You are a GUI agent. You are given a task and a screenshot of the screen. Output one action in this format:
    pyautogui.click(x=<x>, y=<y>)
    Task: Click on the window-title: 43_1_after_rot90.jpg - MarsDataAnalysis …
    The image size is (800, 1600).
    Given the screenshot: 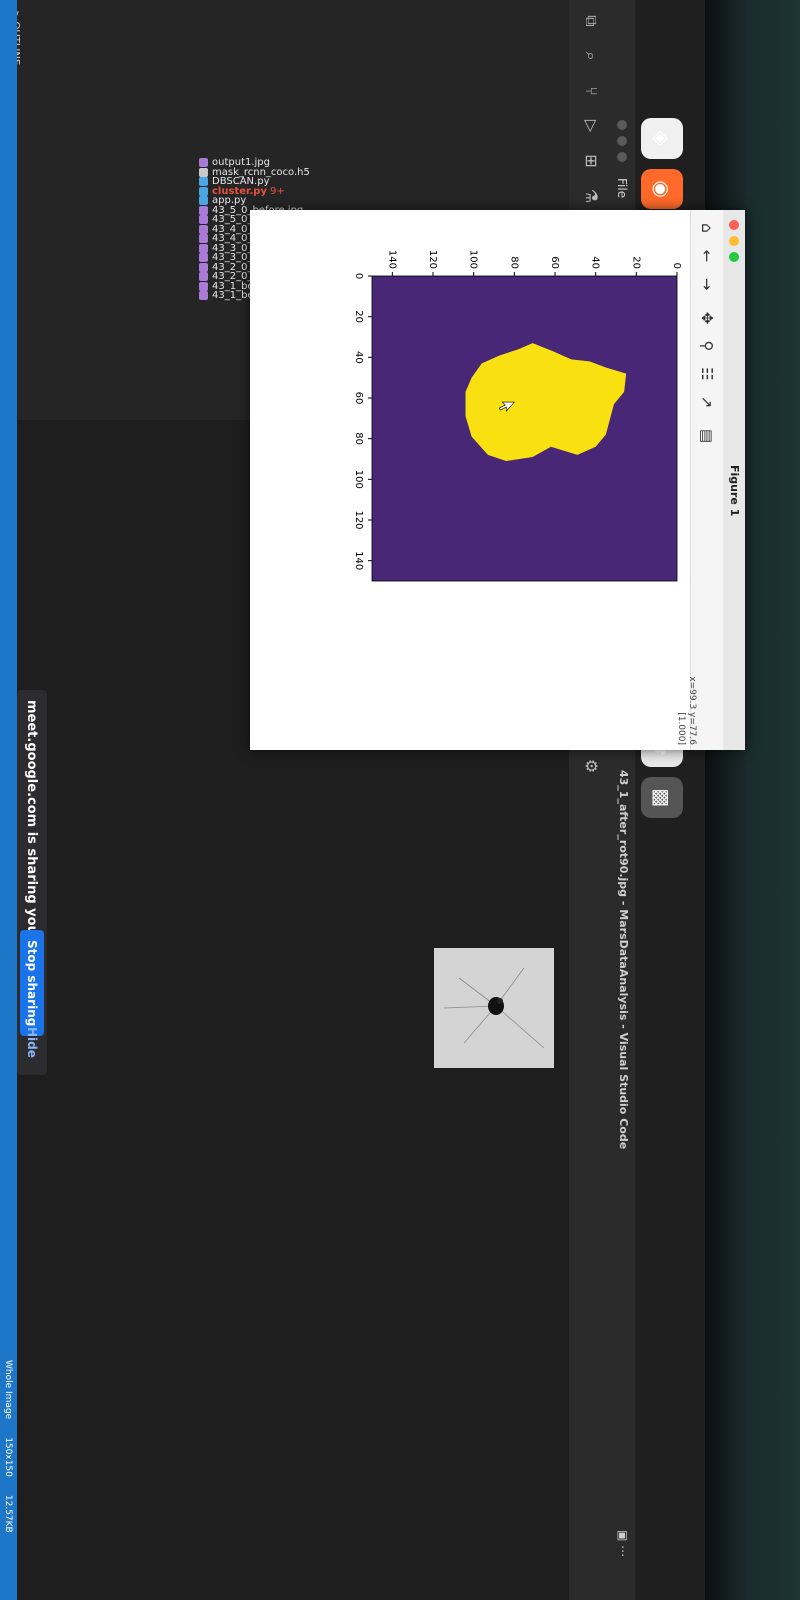 What is the action you would take?
    pyautogui.click(x=623, y=960)
    